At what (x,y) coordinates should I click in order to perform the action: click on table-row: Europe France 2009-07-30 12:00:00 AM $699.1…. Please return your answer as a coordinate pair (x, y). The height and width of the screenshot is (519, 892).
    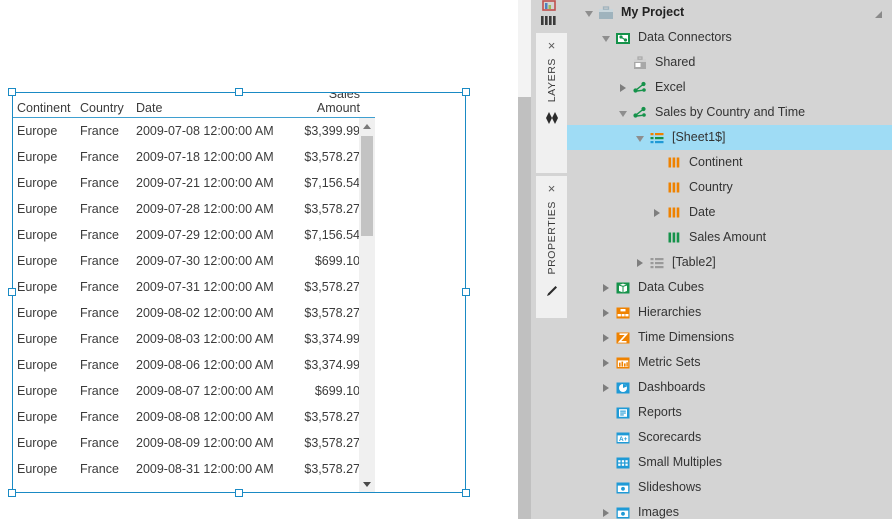
    Looking at the image, I should click on (194, 261).